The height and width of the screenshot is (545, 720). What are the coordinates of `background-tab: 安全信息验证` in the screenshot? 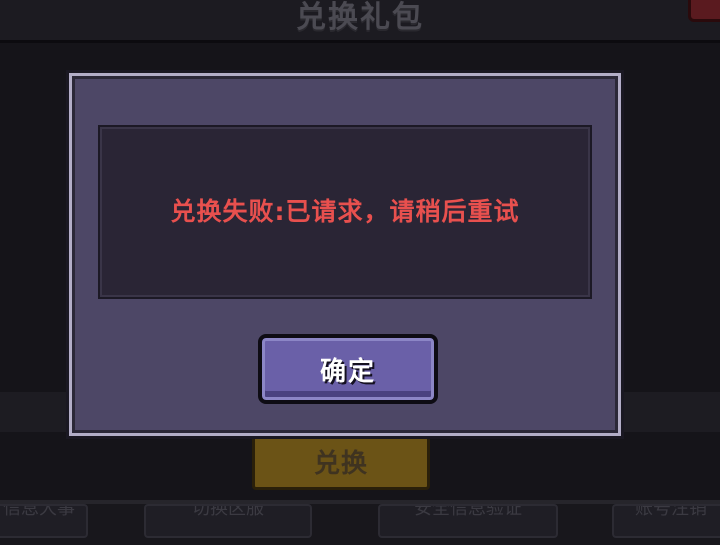 It's located at (468, 521).